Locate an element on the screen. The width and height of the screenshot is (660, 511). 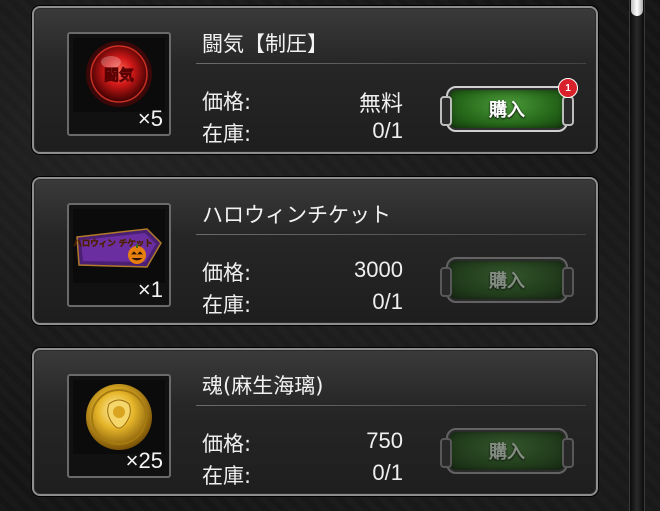
item-thumbnail: 闘気 ×5 is located at coordinates (119, 84).